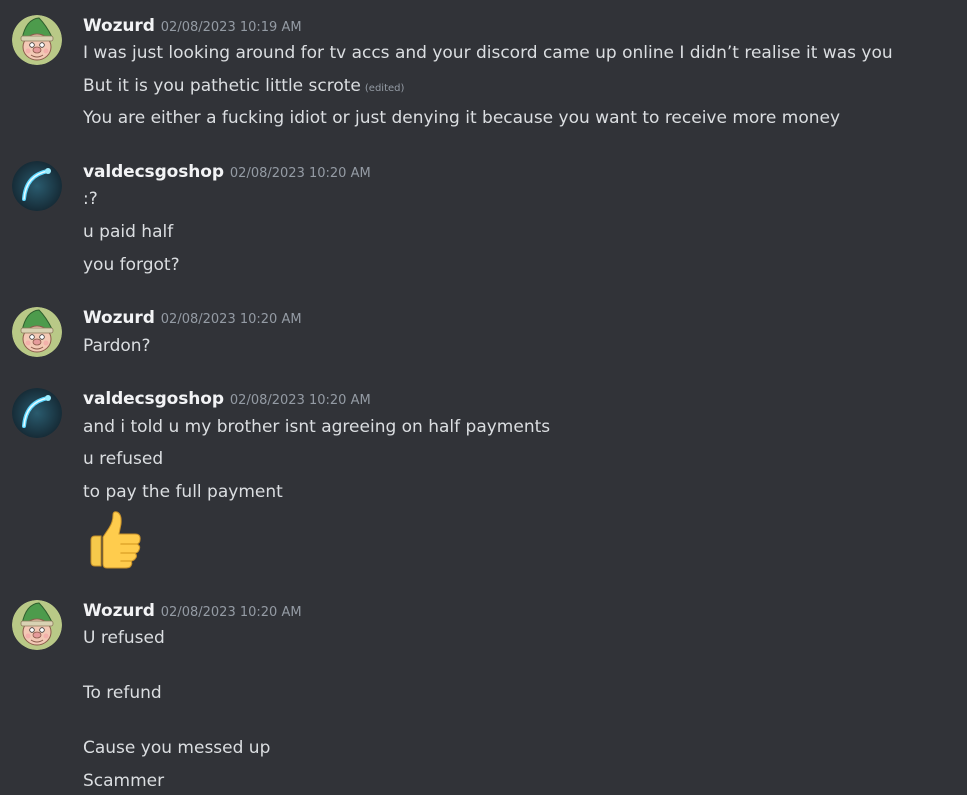 Image resolution: width=967 pixels, height=795 pixels. Describe the element at coordinates (131, 265) in the screenshot. I see `message-text: you forgot?` at that location.